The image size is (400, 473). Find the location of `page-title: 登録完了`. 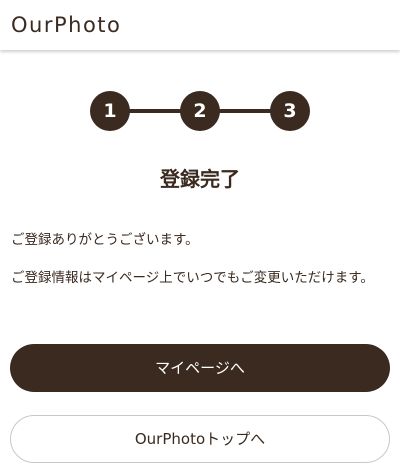

page-title: 登録完了 is located at coordinates (200, 179).